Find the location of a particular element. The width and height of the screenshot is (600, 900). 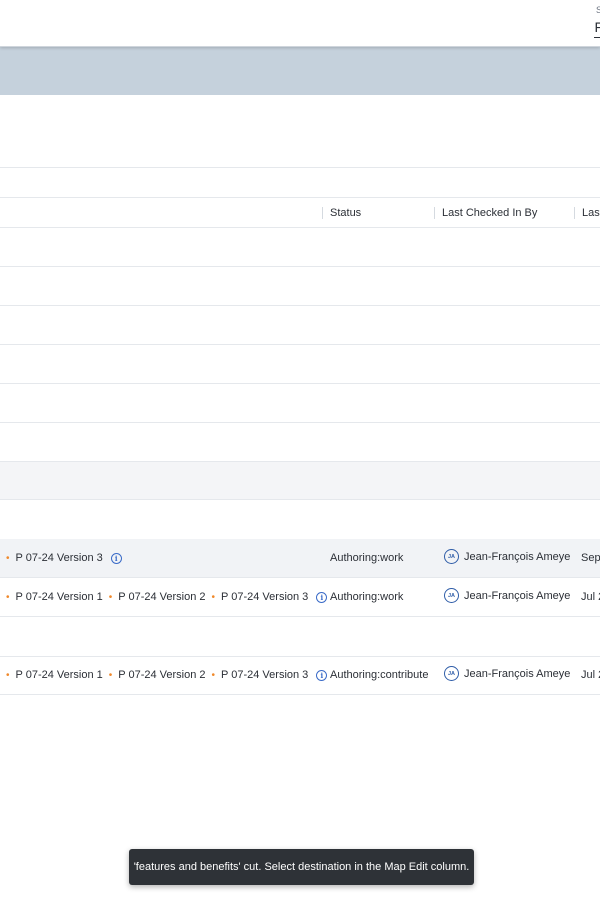

top-right-tab: F is located at coordinates (597, 28).